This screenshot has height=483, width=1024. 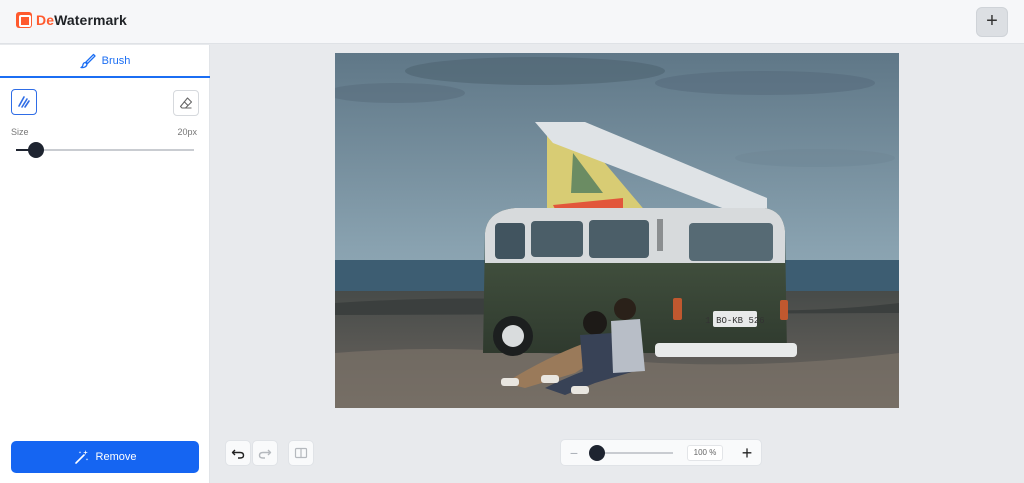 I want to click on zoom-value: 100 %, so click(x=705, y=453).